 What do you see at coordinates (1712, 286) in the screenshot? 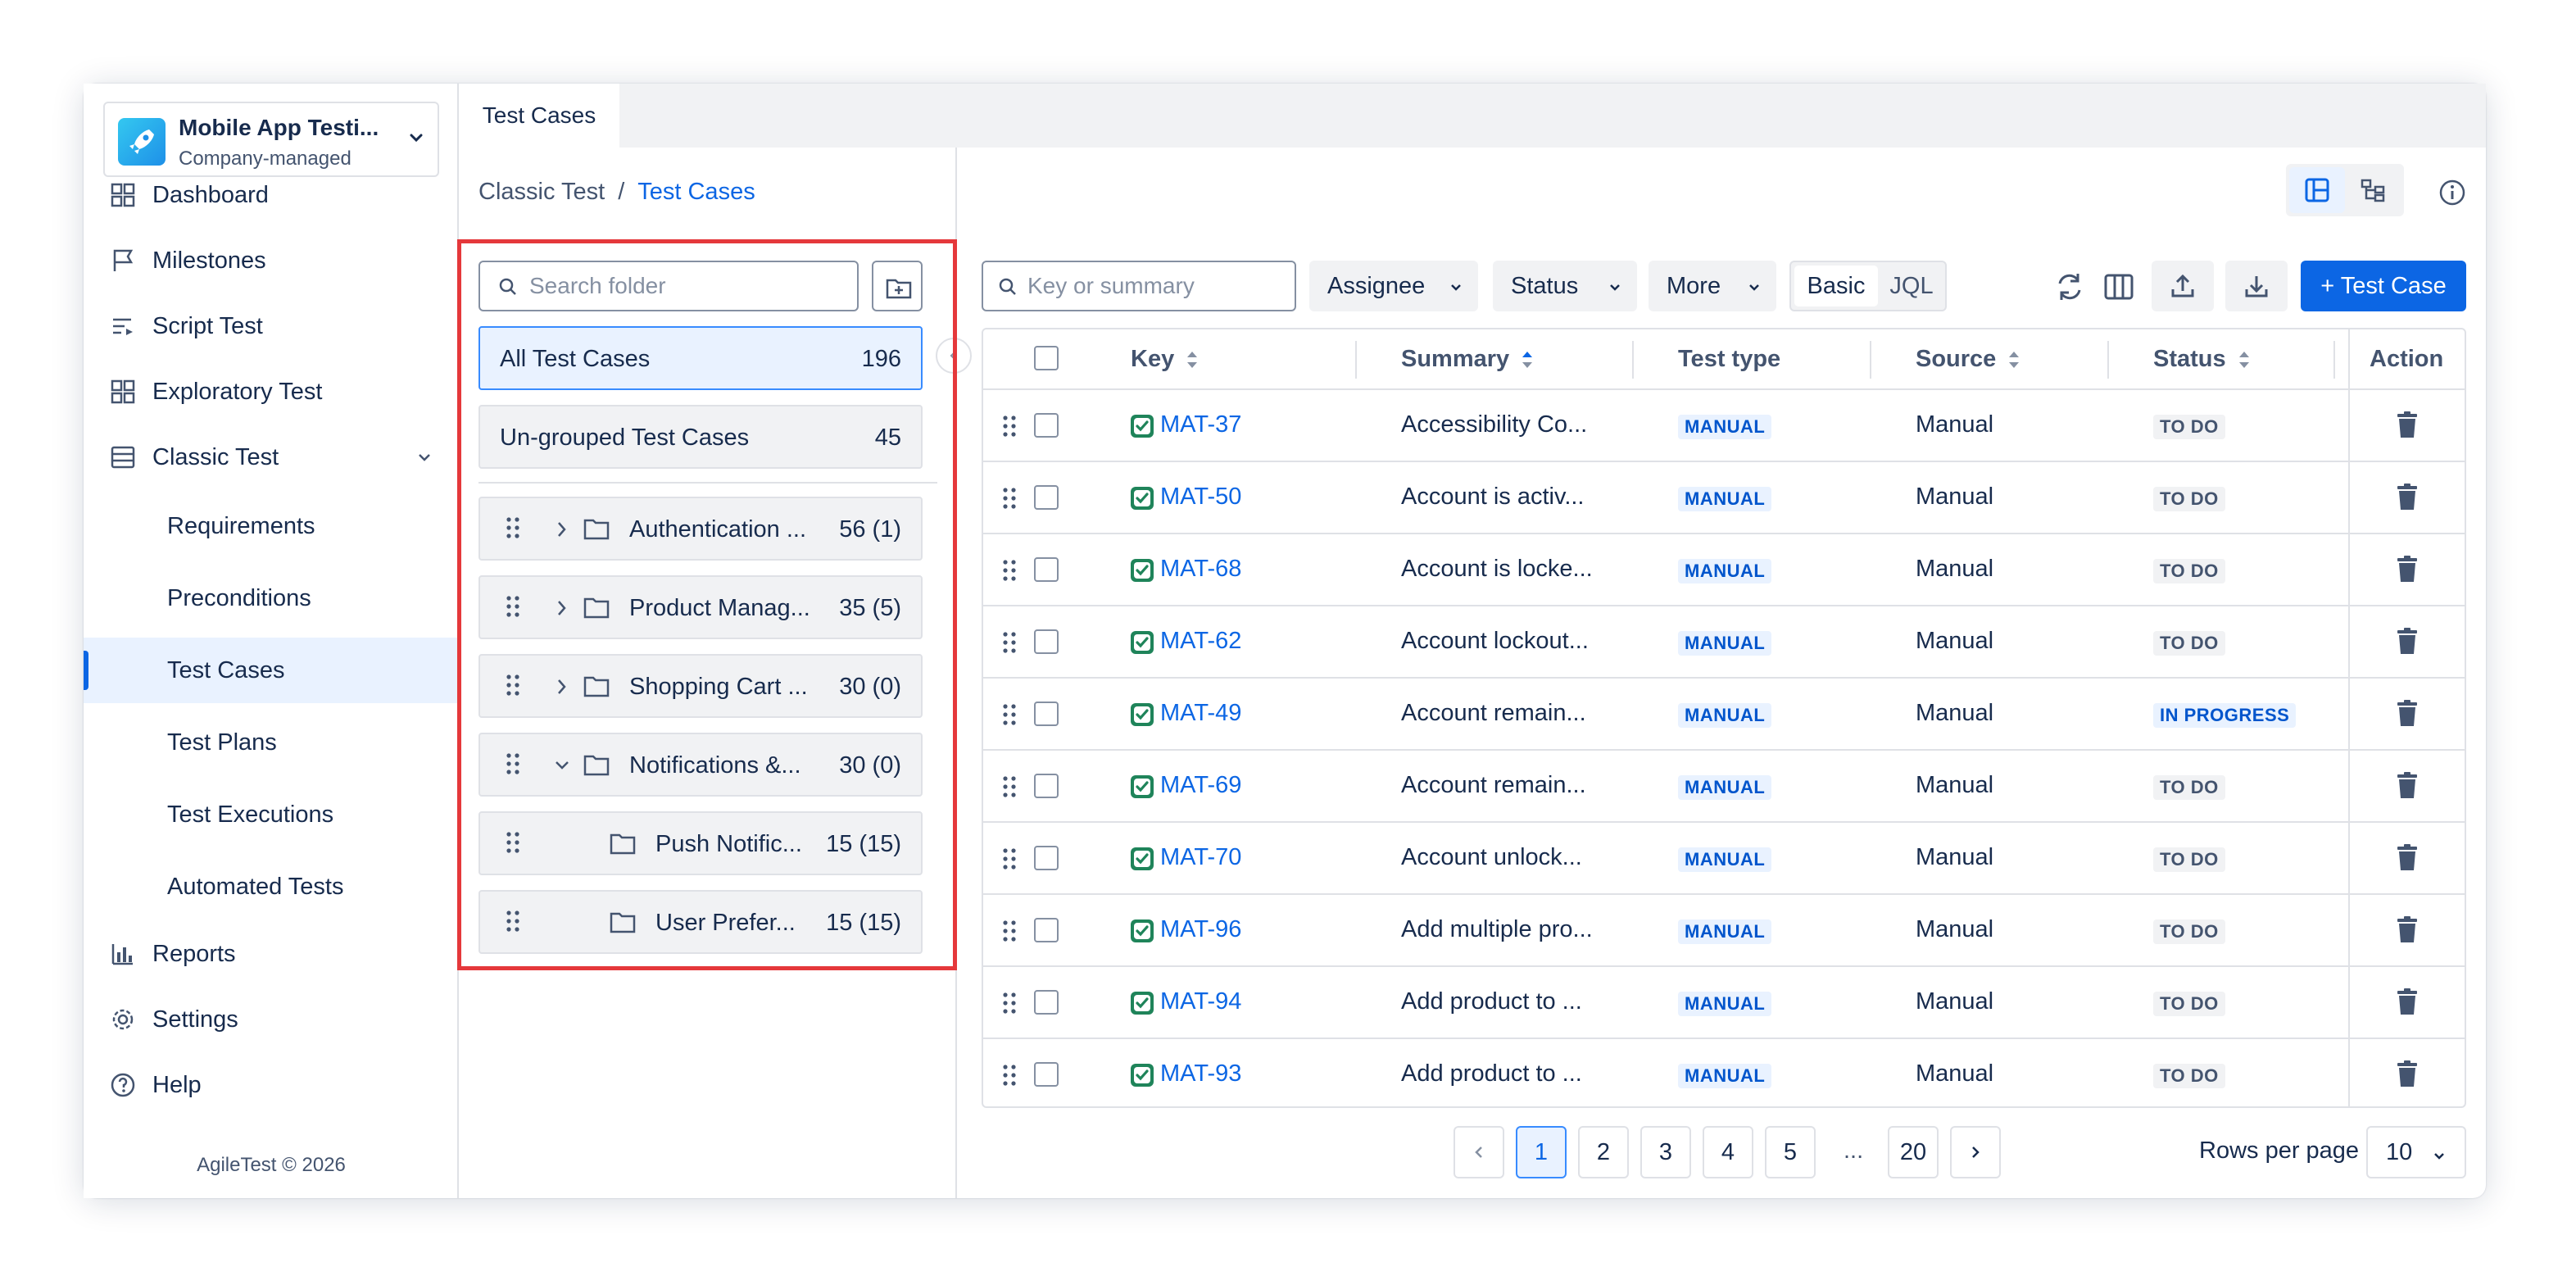
I see `more-filter-button: More` at bounding box center [1712, 286].